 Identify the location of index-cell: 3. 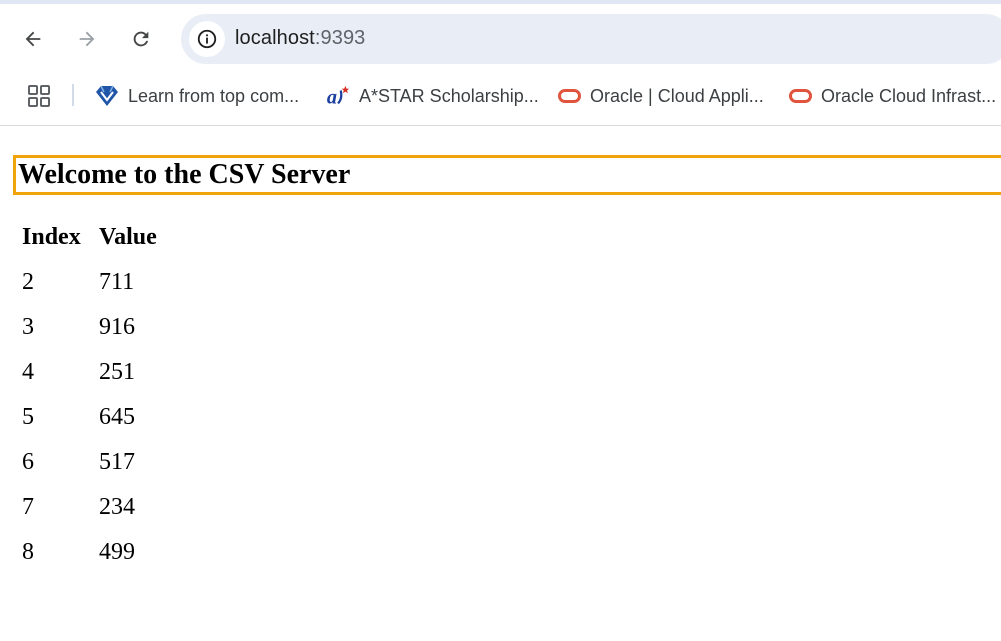
(28, 327).